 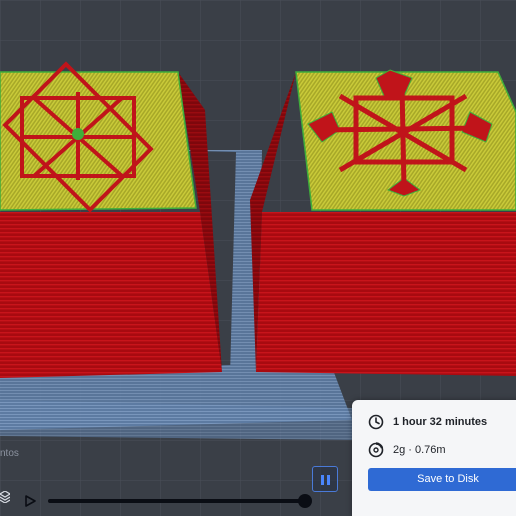 What do you see at coordinates (376, 450) in the screenshot?
I see `filament-spool-icon` at bounding box center [376, 450].